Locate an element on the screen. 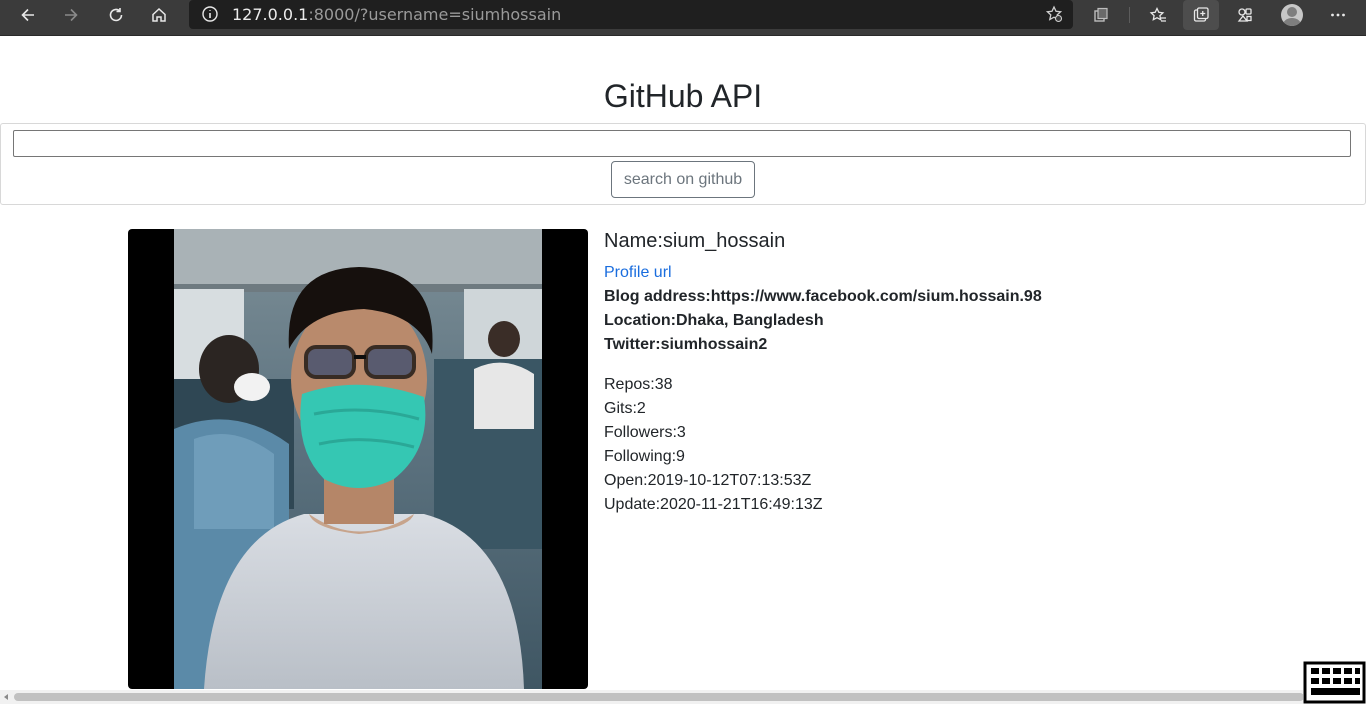  favorites-icon is located at coordinates (1157, 14).